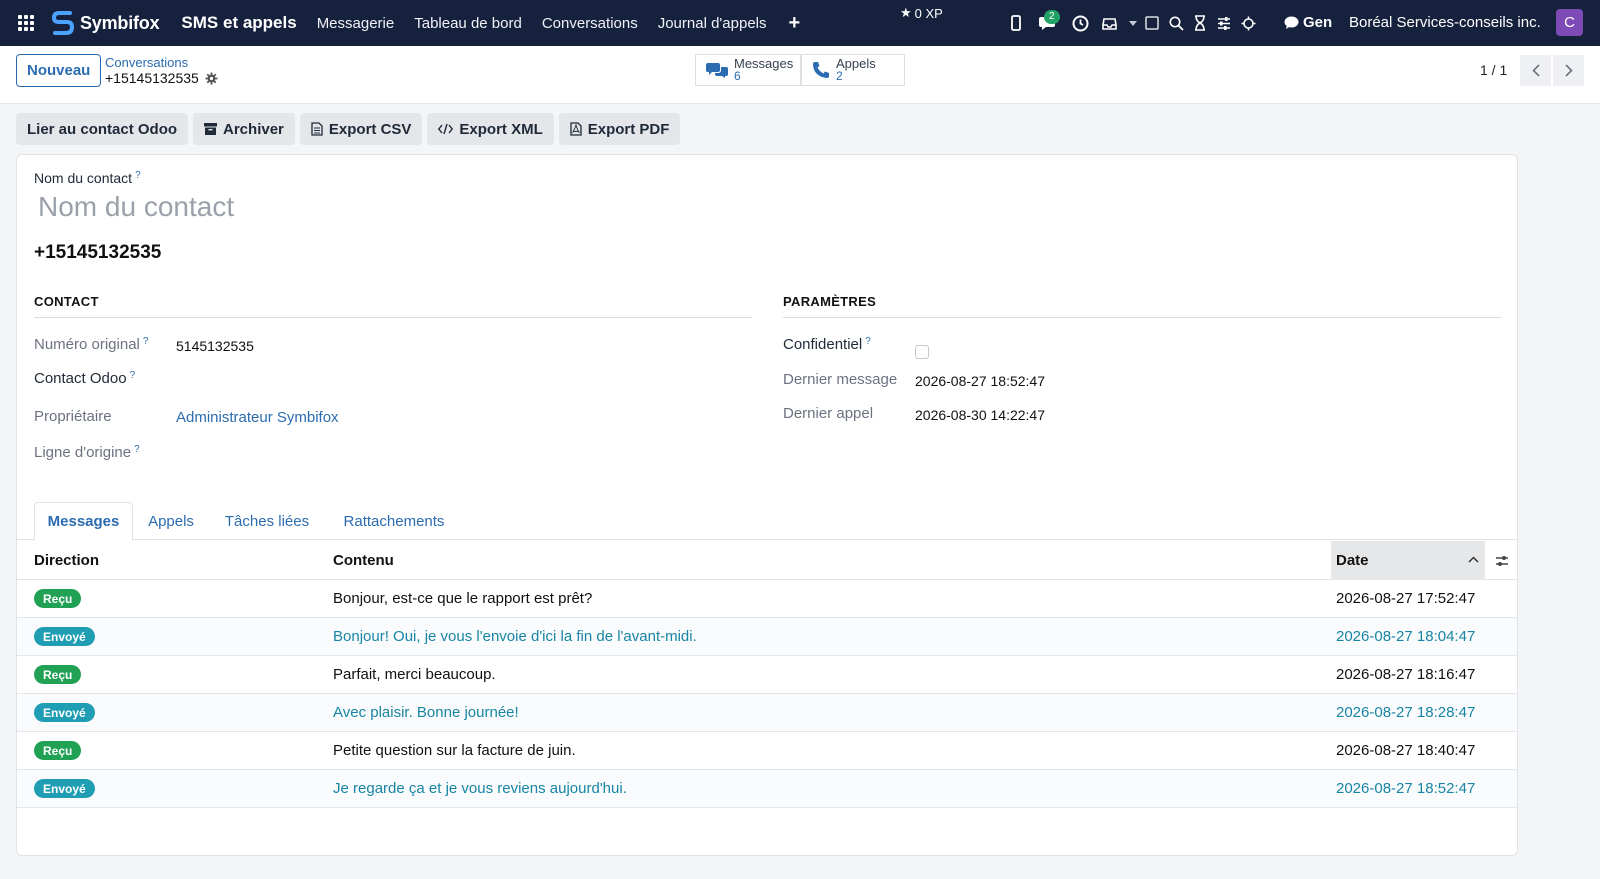  Describe the element at coordinates (712, 23) in the screenshot. I see `menu-journal-appels: Journal d'appels` at that location.